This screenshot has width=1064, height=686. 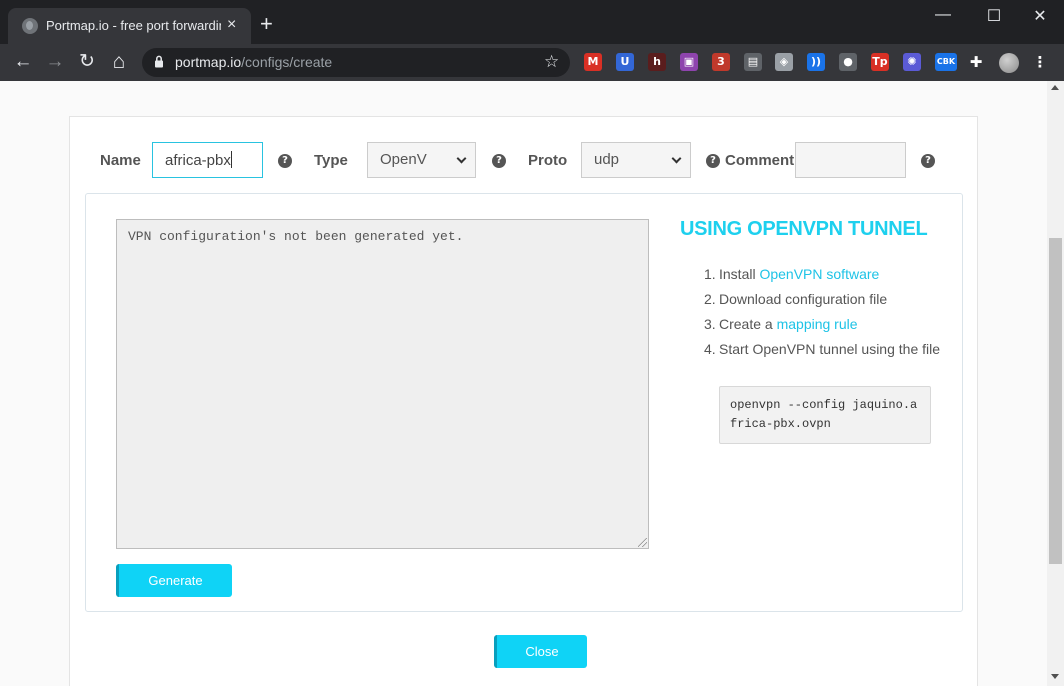 What do you see at coordinates (721, 62) in the screenshot?
I see `badge-3-extension-icon: 3` at bounding box center [721, 62].